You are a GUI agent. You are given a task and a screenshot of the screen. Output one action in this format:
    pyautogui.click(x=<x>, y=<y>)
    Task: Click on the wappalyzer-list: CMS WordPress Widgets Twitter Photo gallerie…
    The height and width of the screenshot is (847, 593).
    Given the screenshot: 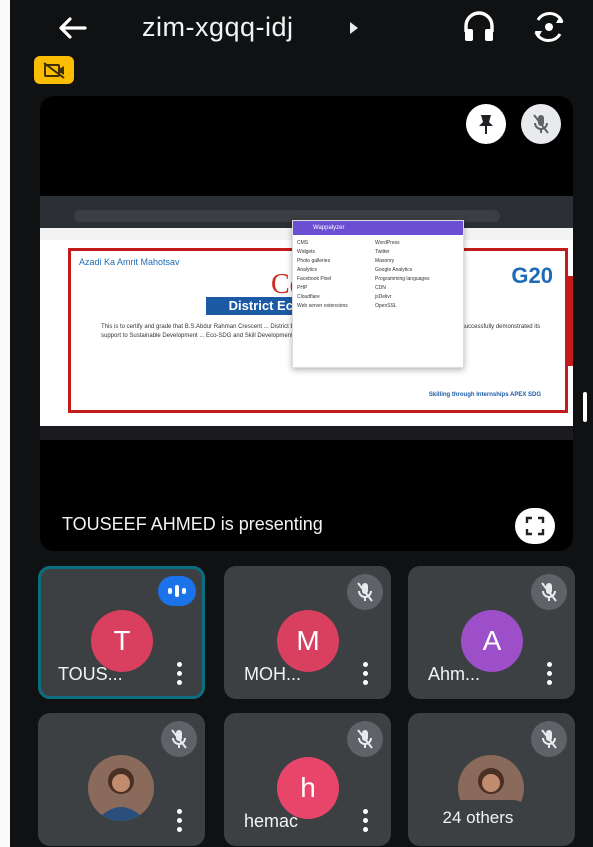 What is the action you would take?
    pyautogui.click(x=378, y=275)
    